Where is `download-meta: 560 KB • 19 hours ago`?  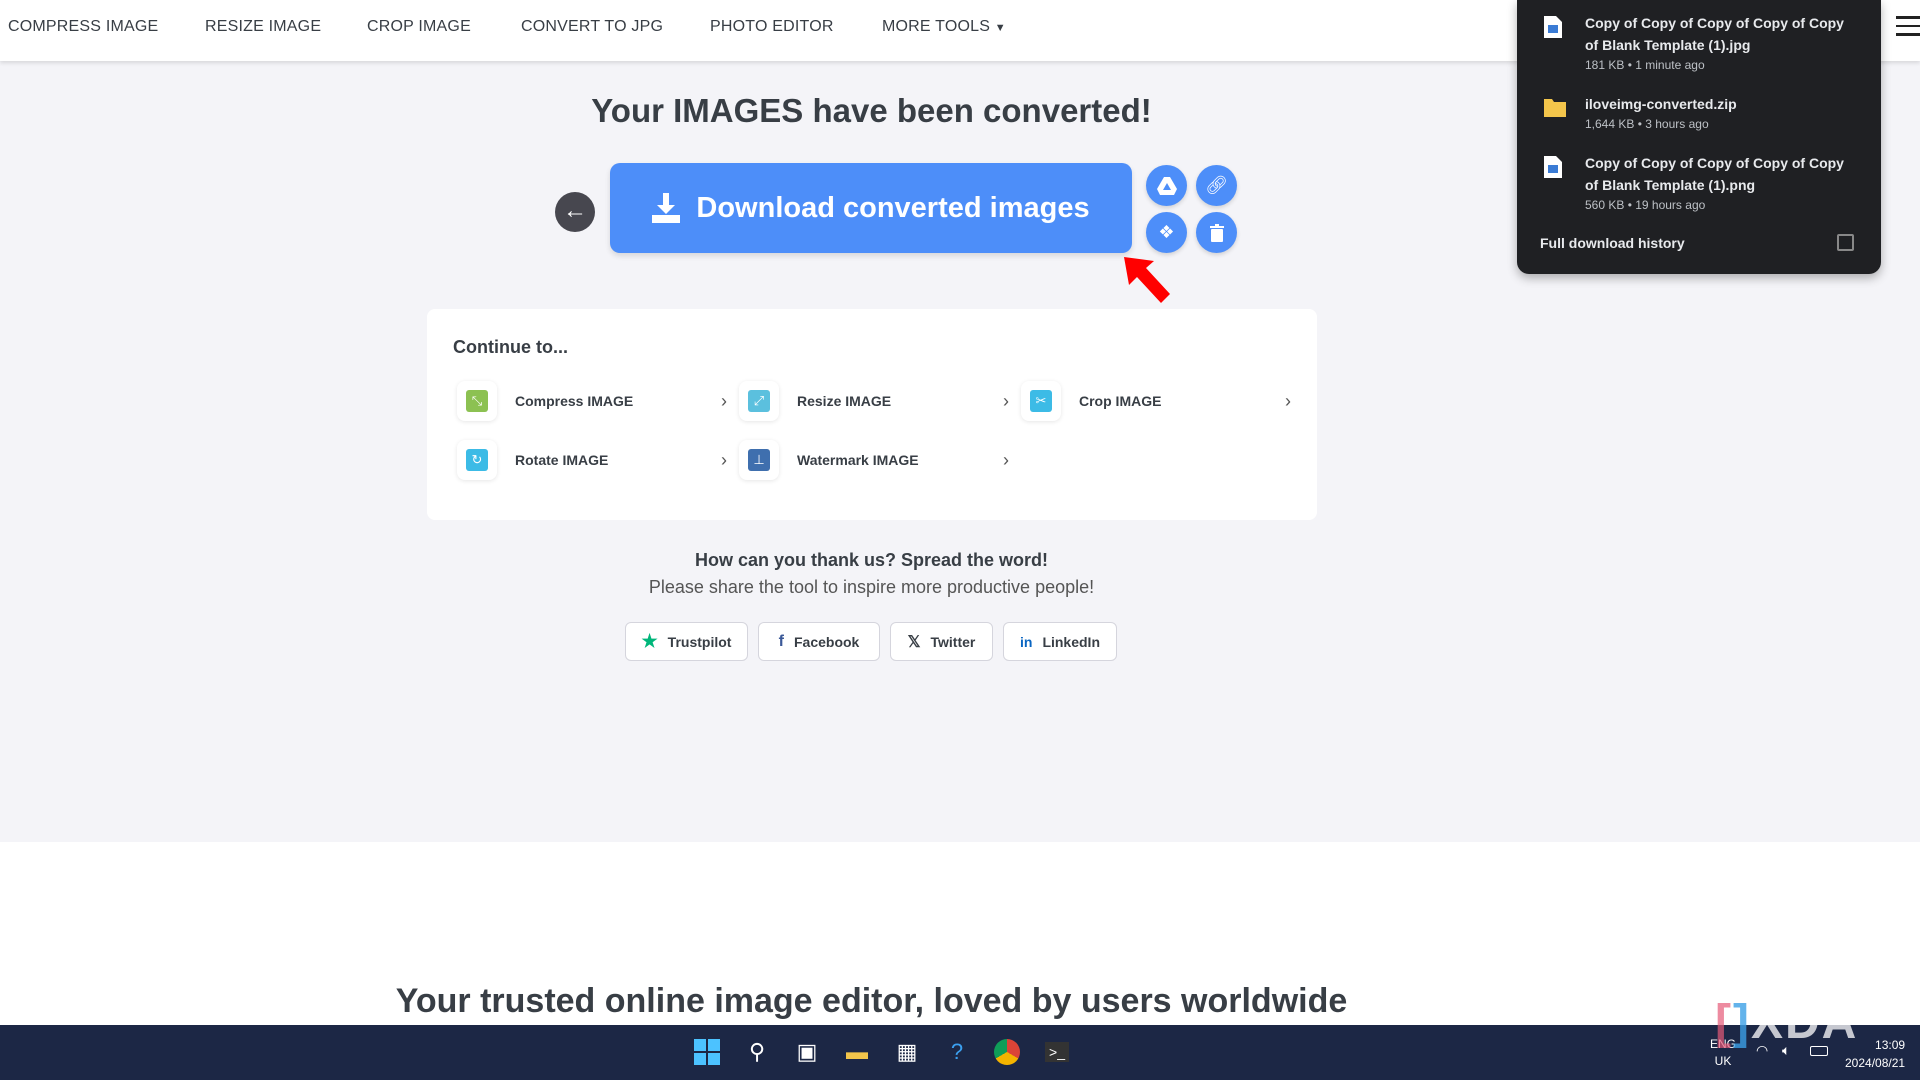
download-meta: 560 KB • 19 hours ago is located at coordinates (1645, 205).